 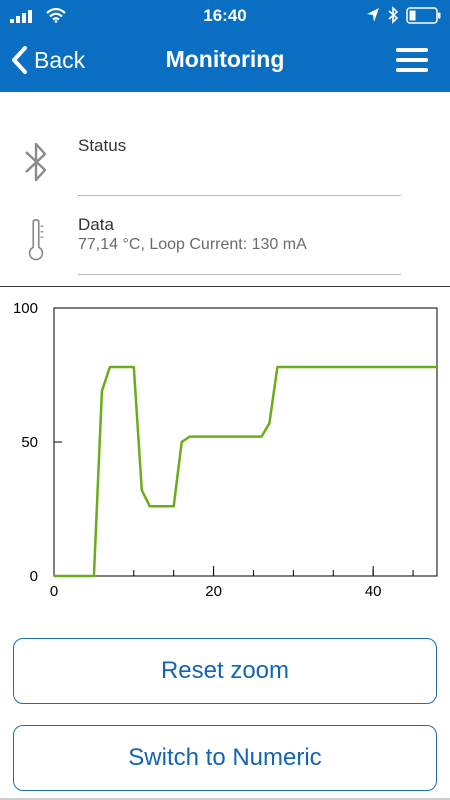 What do you see at coordinates (25, 308) in the screenshot?
I see `y-tick-label: 100` at bounding box center [25, 308].